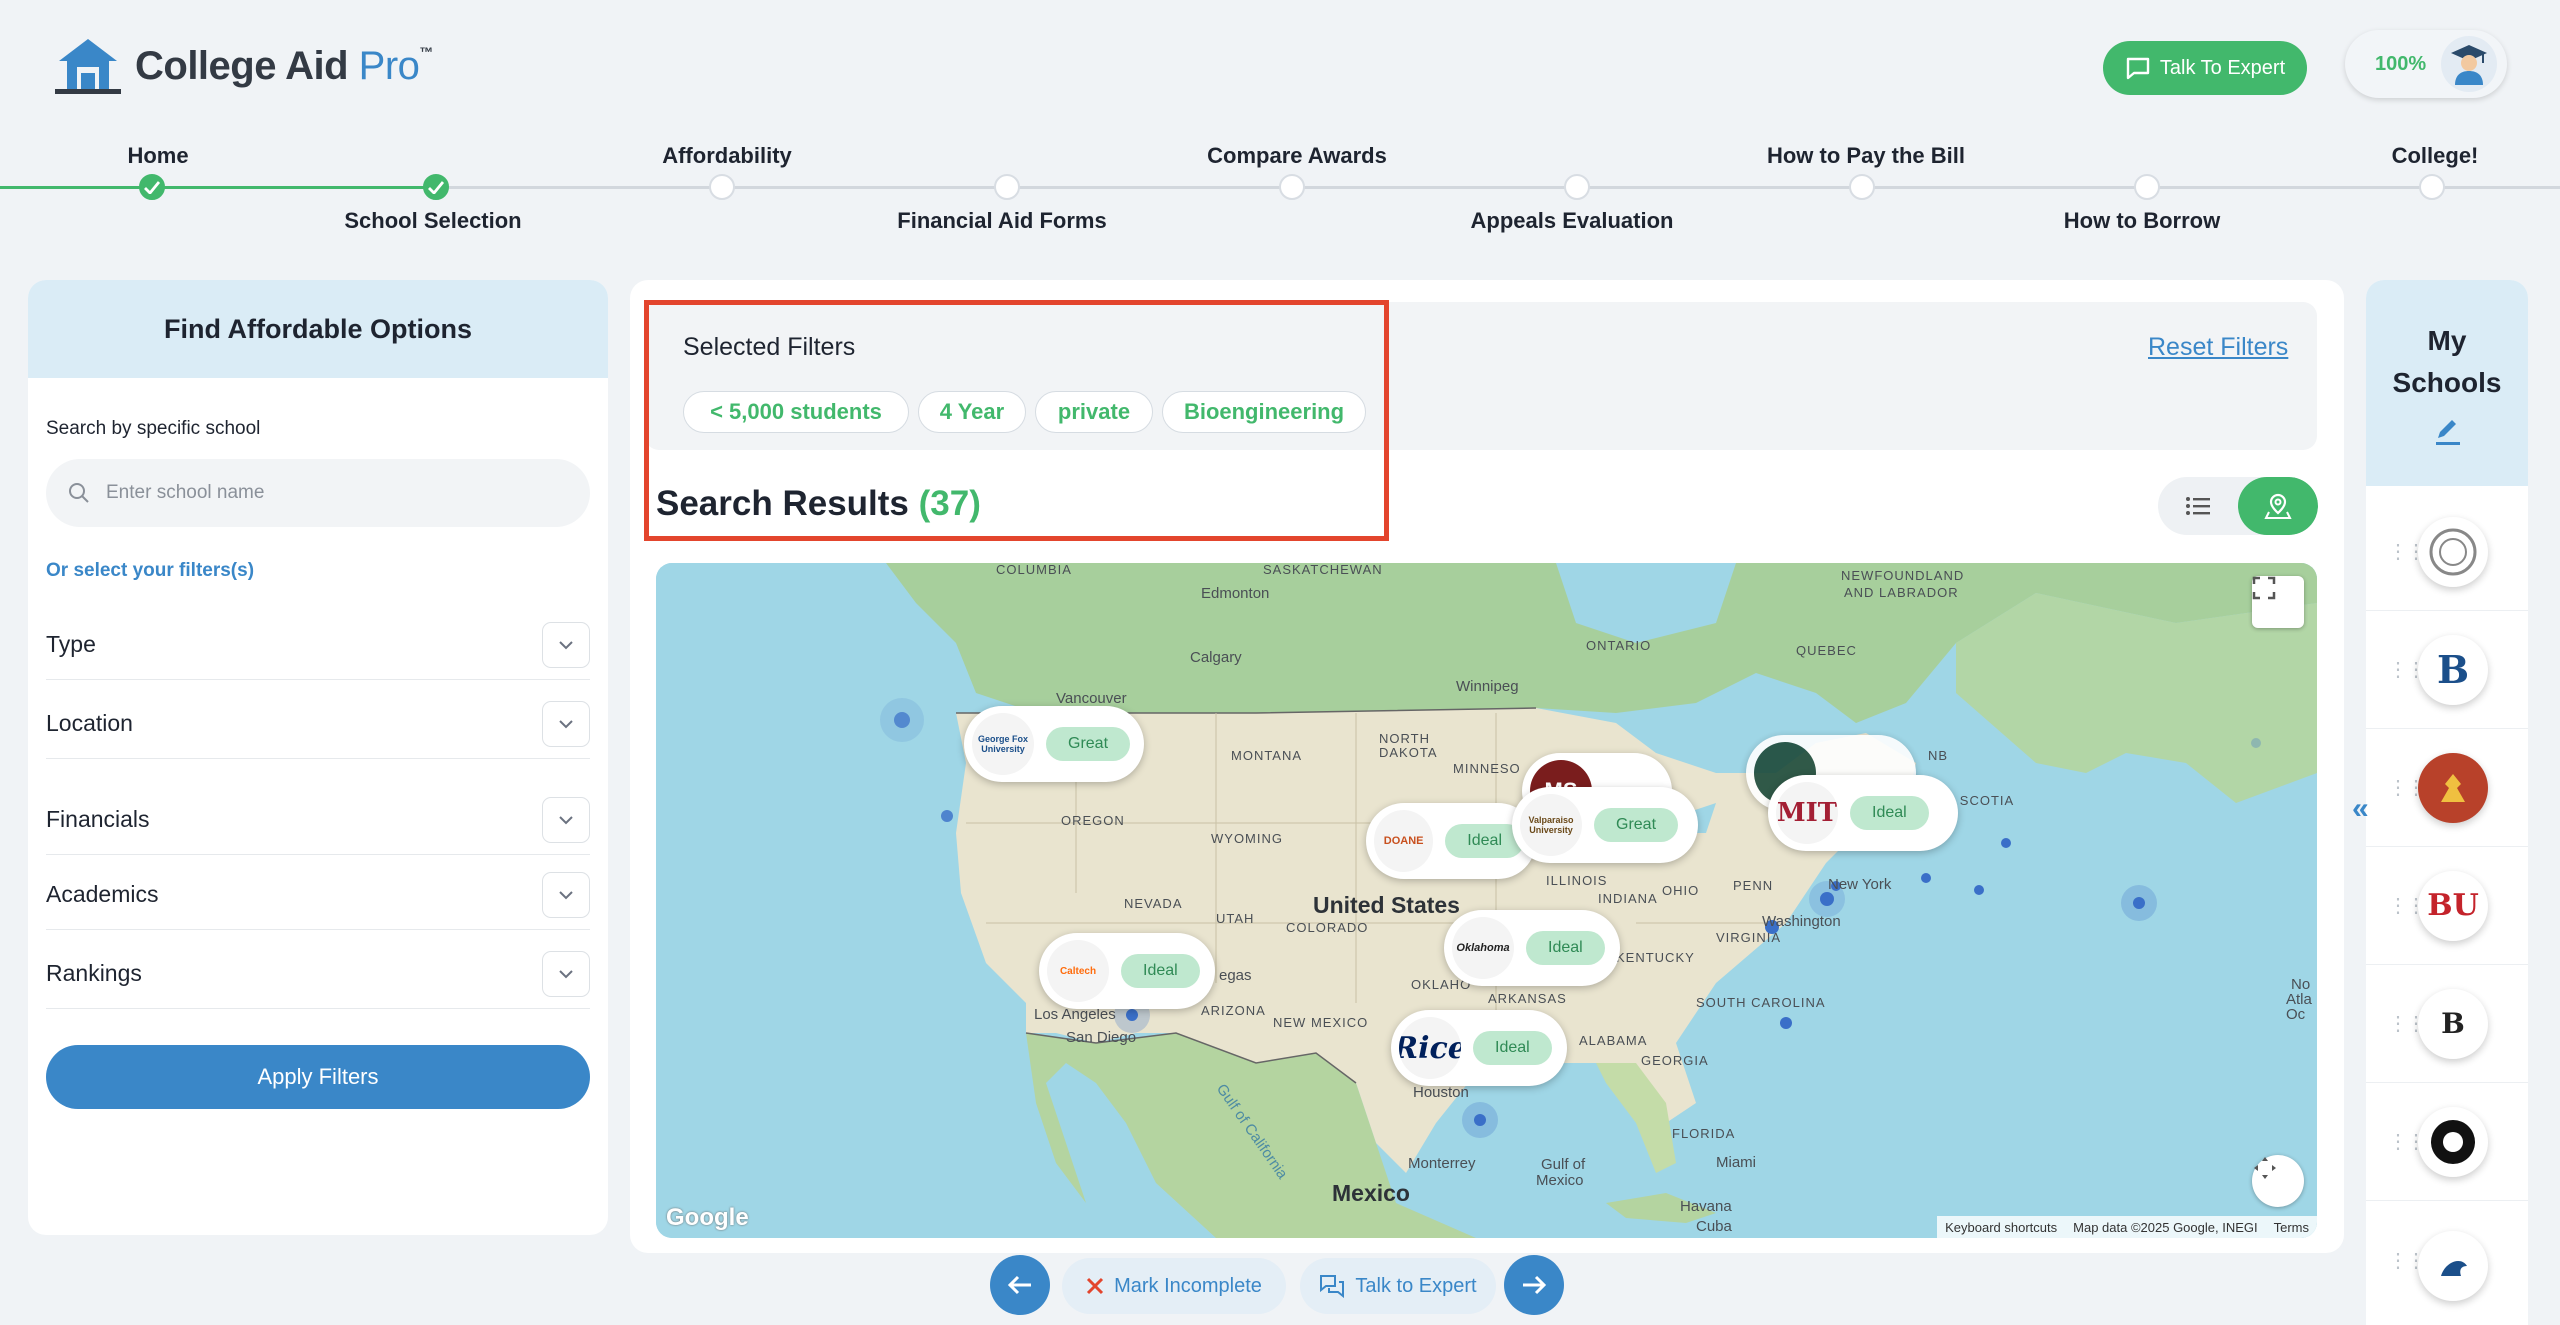  What do you see at coordinates (1332, 1286) in the screenshot?
I see `chat-bubbles-icon` at bounding box center [1332, 1286].